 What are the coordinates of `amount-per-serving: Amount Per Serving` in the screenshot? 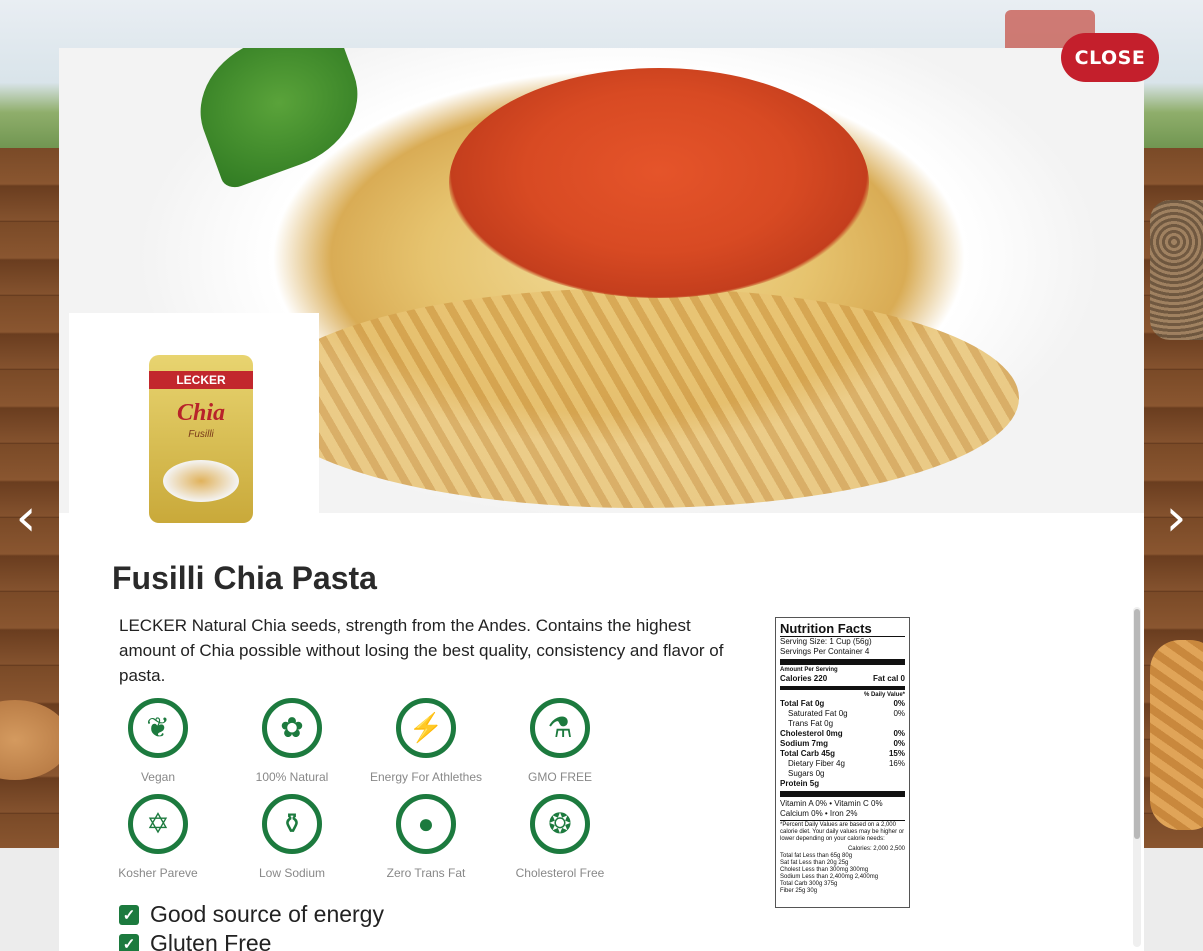 It's located at (809, 670).